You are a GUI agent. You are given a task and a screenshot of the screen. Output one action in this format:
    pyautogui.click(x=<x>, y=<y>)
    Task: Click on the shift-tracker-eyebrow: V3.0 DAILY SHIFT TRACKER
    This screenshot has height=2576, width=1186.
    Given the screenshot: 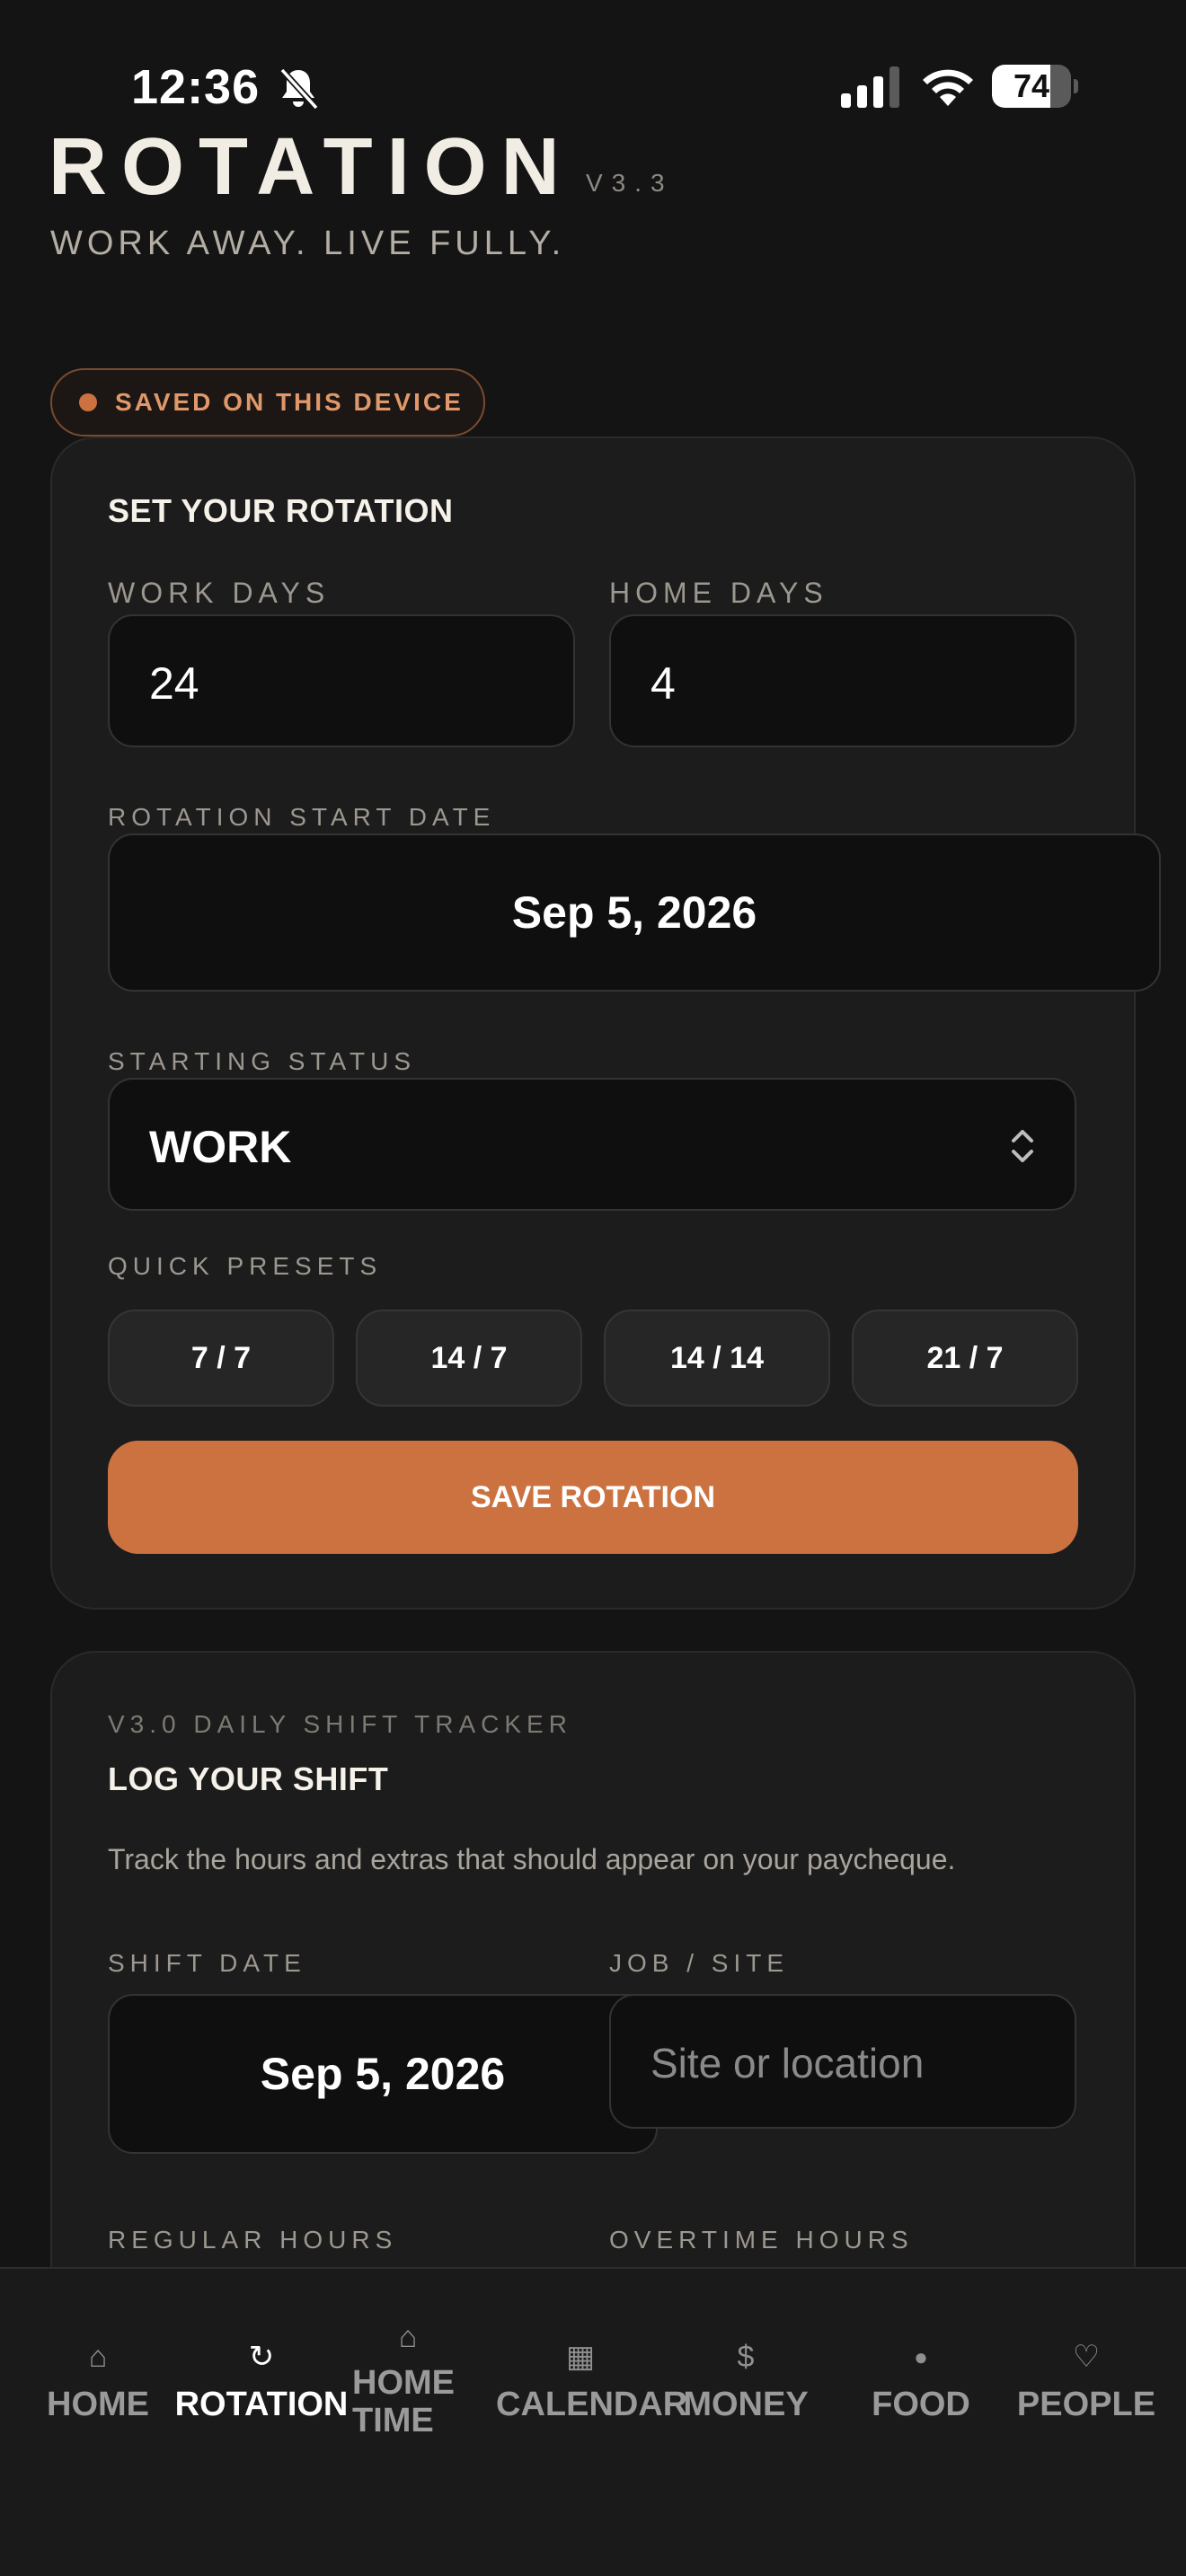 What is the action you would take?
    pyautogui.click(x=340, y=1724)
    